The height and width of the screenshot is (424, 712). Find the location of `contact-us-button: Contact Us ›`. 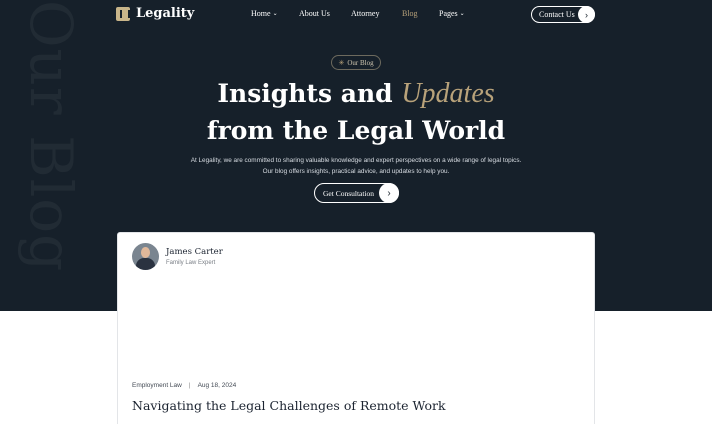

contact-us-button: Contact Us › is located at coordinates (563, 14).